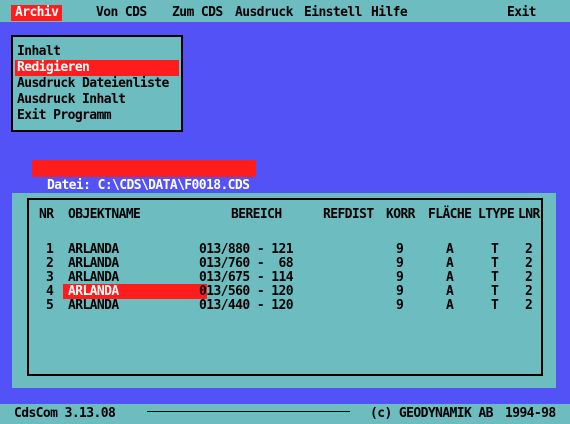  Describe the element at coordinates (144, 176) in the screenshot. I see `file-label: Datei: C:\CDS\DATA\F0018.CDS` at that location.